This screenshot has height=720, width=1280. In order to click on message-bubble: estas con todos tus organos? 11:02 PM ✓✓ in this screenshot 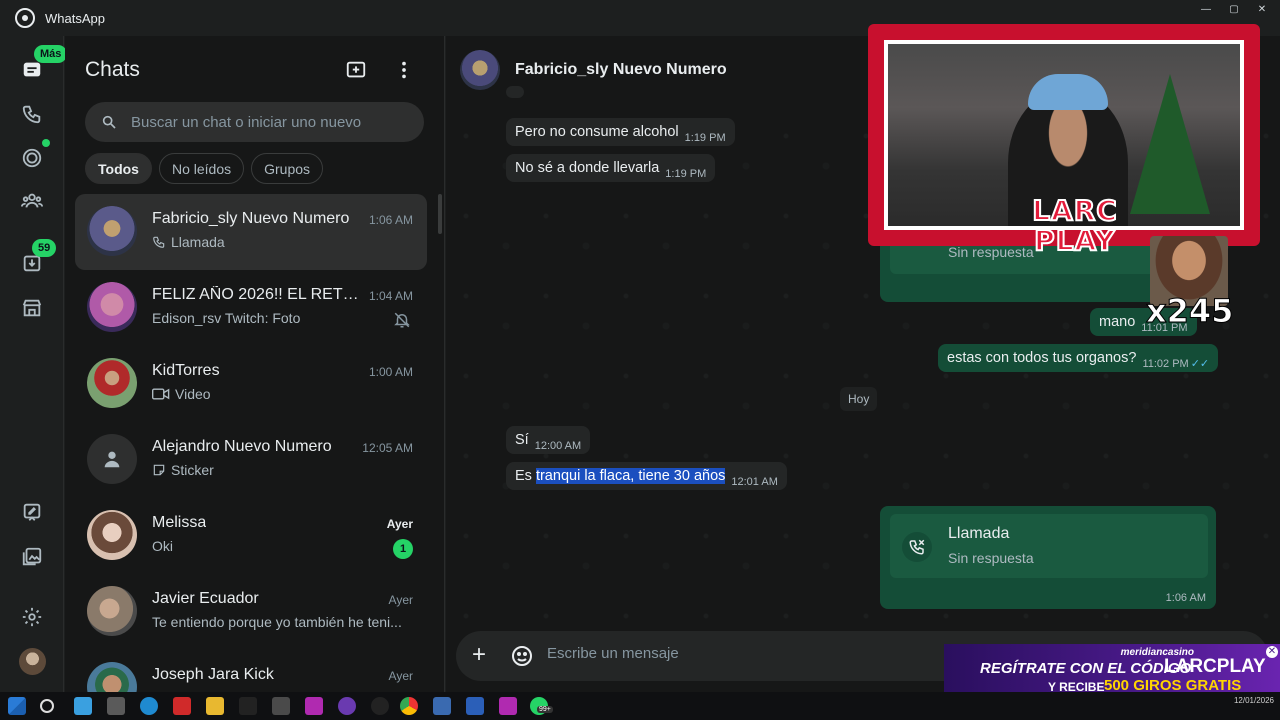, I will do `click(1078, 358)`.